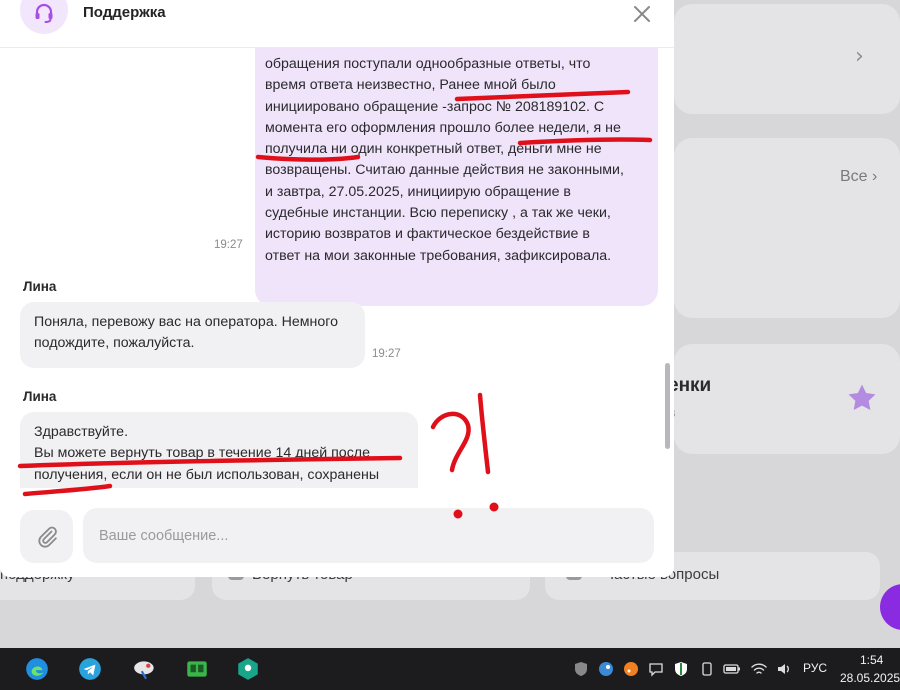 This screenshot has width=900, height=690. Describe the element at coordinates (690, 385) in the screenshot. I see `ratings-title: енки` at that location.